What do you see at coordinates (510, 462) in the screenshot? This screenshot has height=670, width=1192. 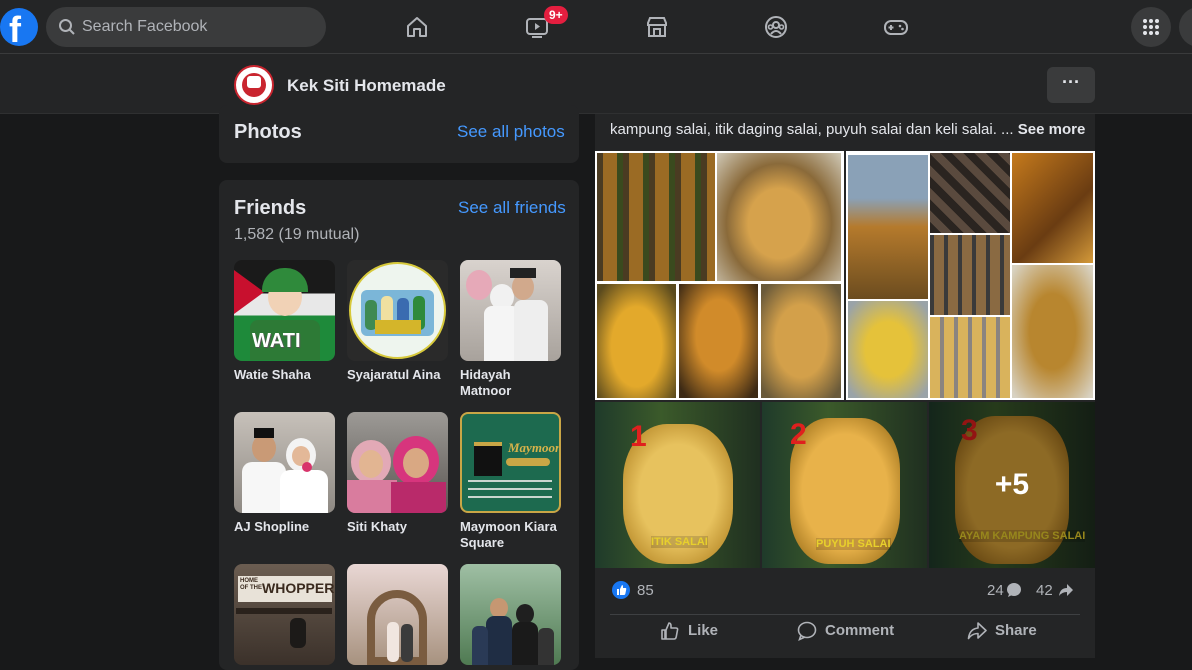 I see `friend-photo: Maymoon` at bounding box center [510, 462].